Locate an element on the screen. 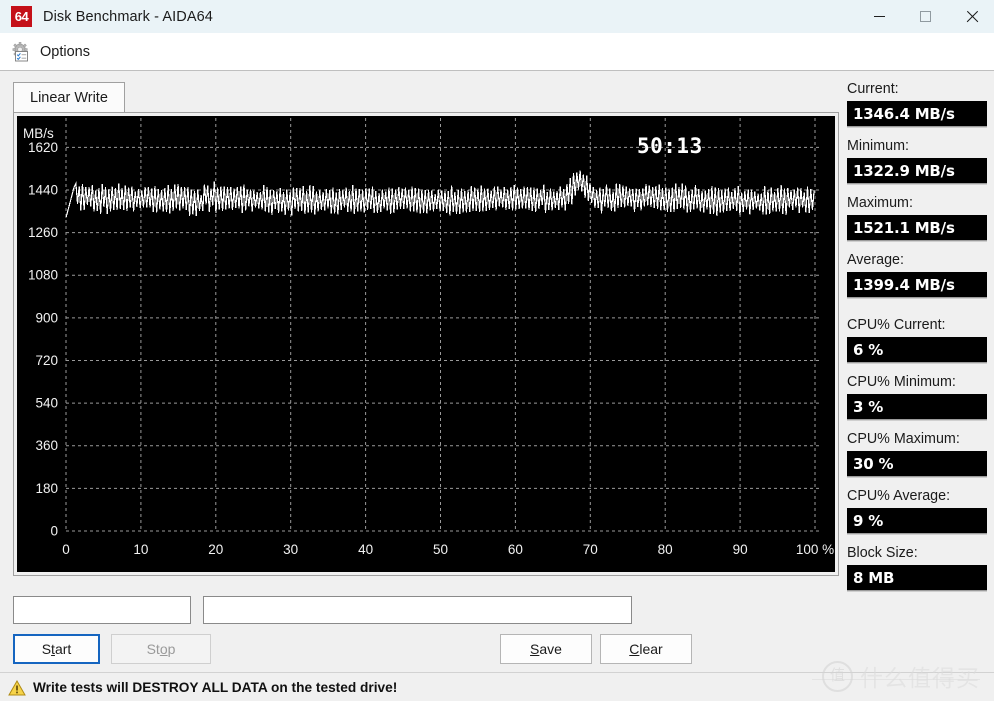  stat-value: 6 % is located at coordinates (917, 350).